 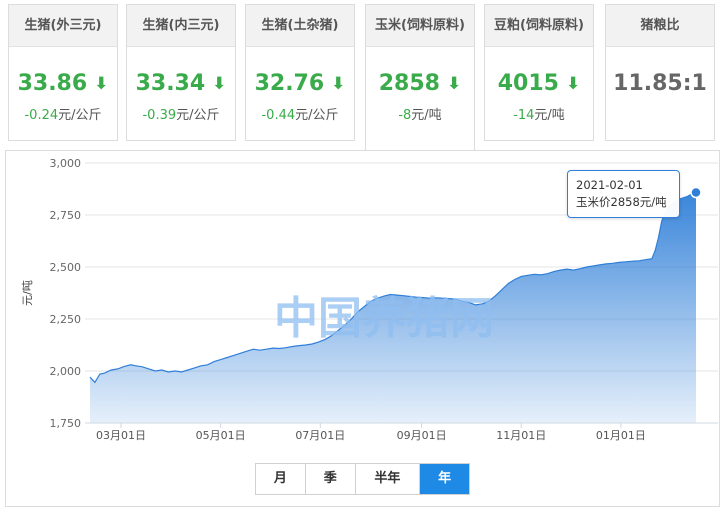 What do you see at coordinates (66, 371) in the screenshot?
I see `y-tick-label: 2,000` at bounding box center [66, 371].